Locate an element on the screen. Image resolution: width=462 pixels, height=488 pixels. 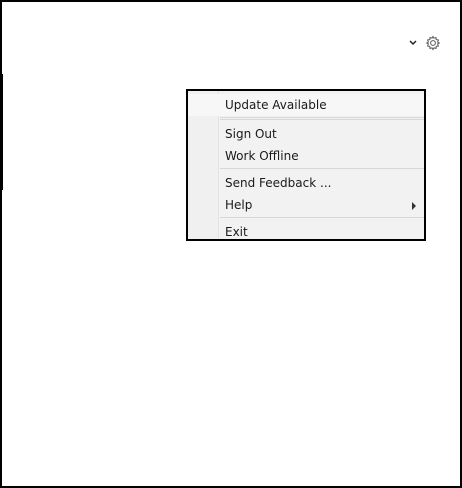
menu-item-label: Update Available is located at coordinates (276, 105).